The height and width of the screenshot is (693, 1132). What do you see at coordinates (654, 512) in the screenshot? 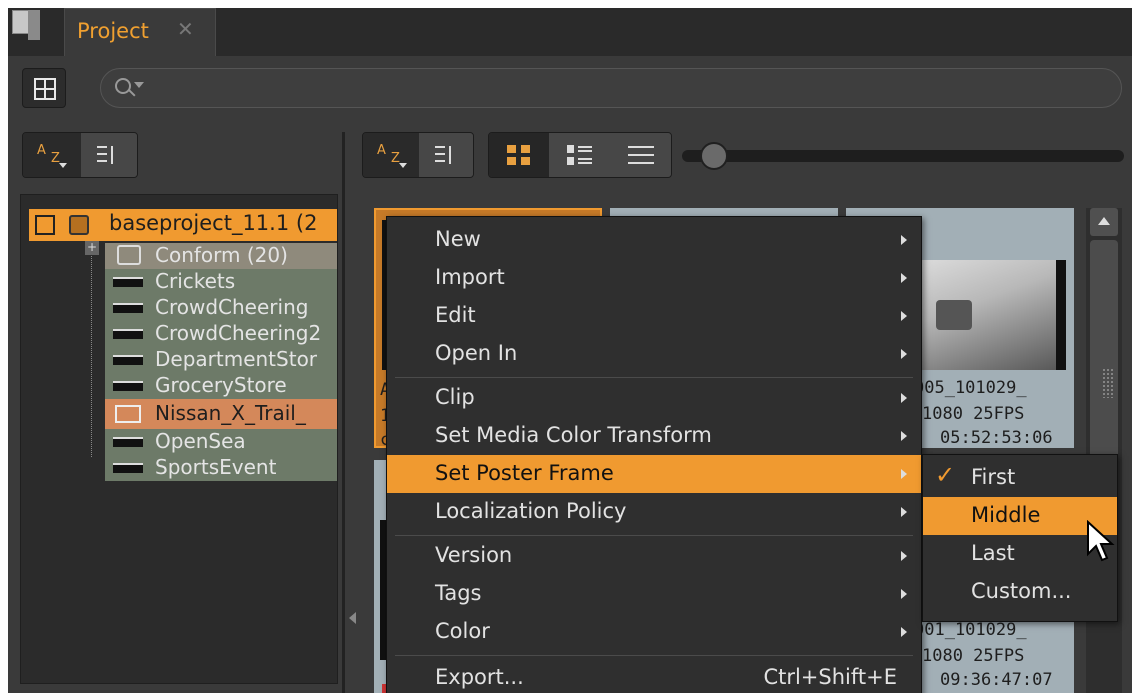
I see `menu-item-localization-policy: Localization Policy` at bounding box center [654, 512].